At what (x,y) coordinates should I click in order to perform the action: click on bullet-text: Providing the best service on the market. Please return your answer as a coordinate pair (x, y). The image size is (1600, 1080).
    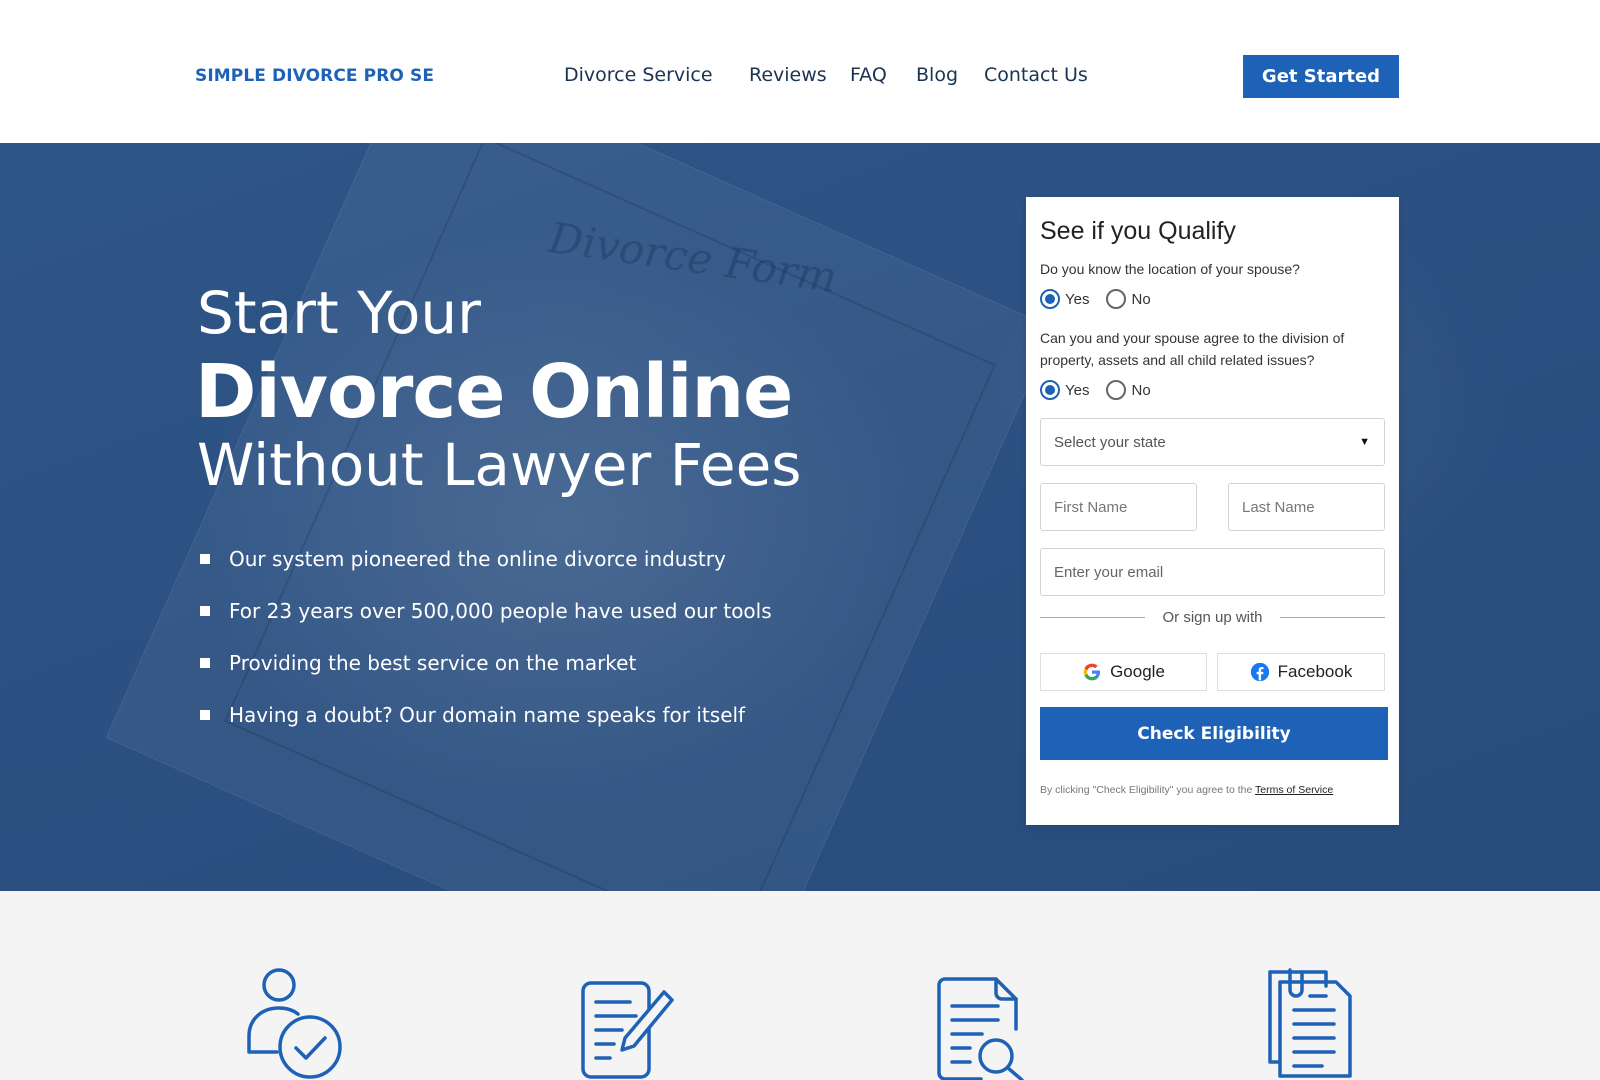
    Looking at the image, I should click on (433, 663).